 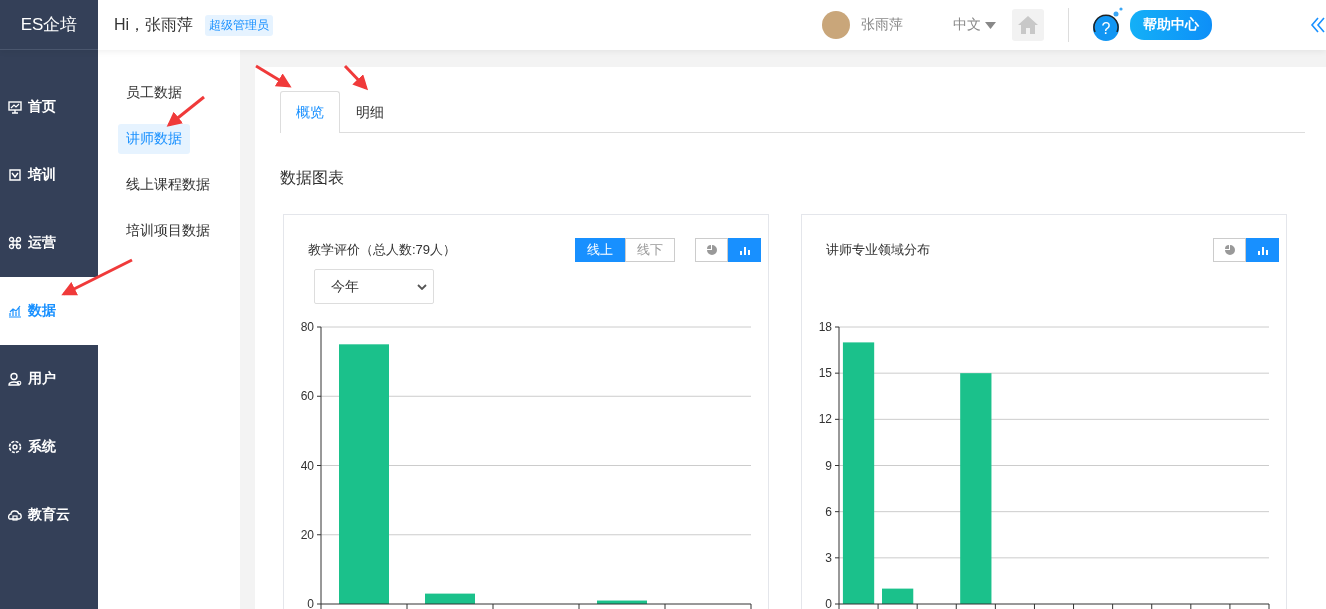 What do you see at coordinates (307, 327) in the screenshot?
I see `axis-tick-label: 80` at bounding box center [307, 327].